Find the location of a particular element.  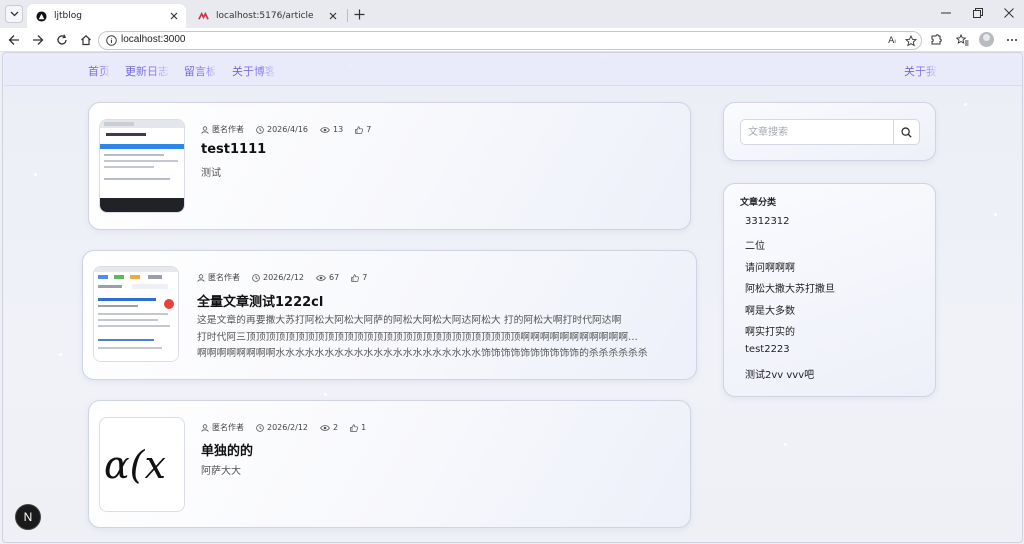

tab-title: localhost:5176/article is located at coordinates (265, 16).